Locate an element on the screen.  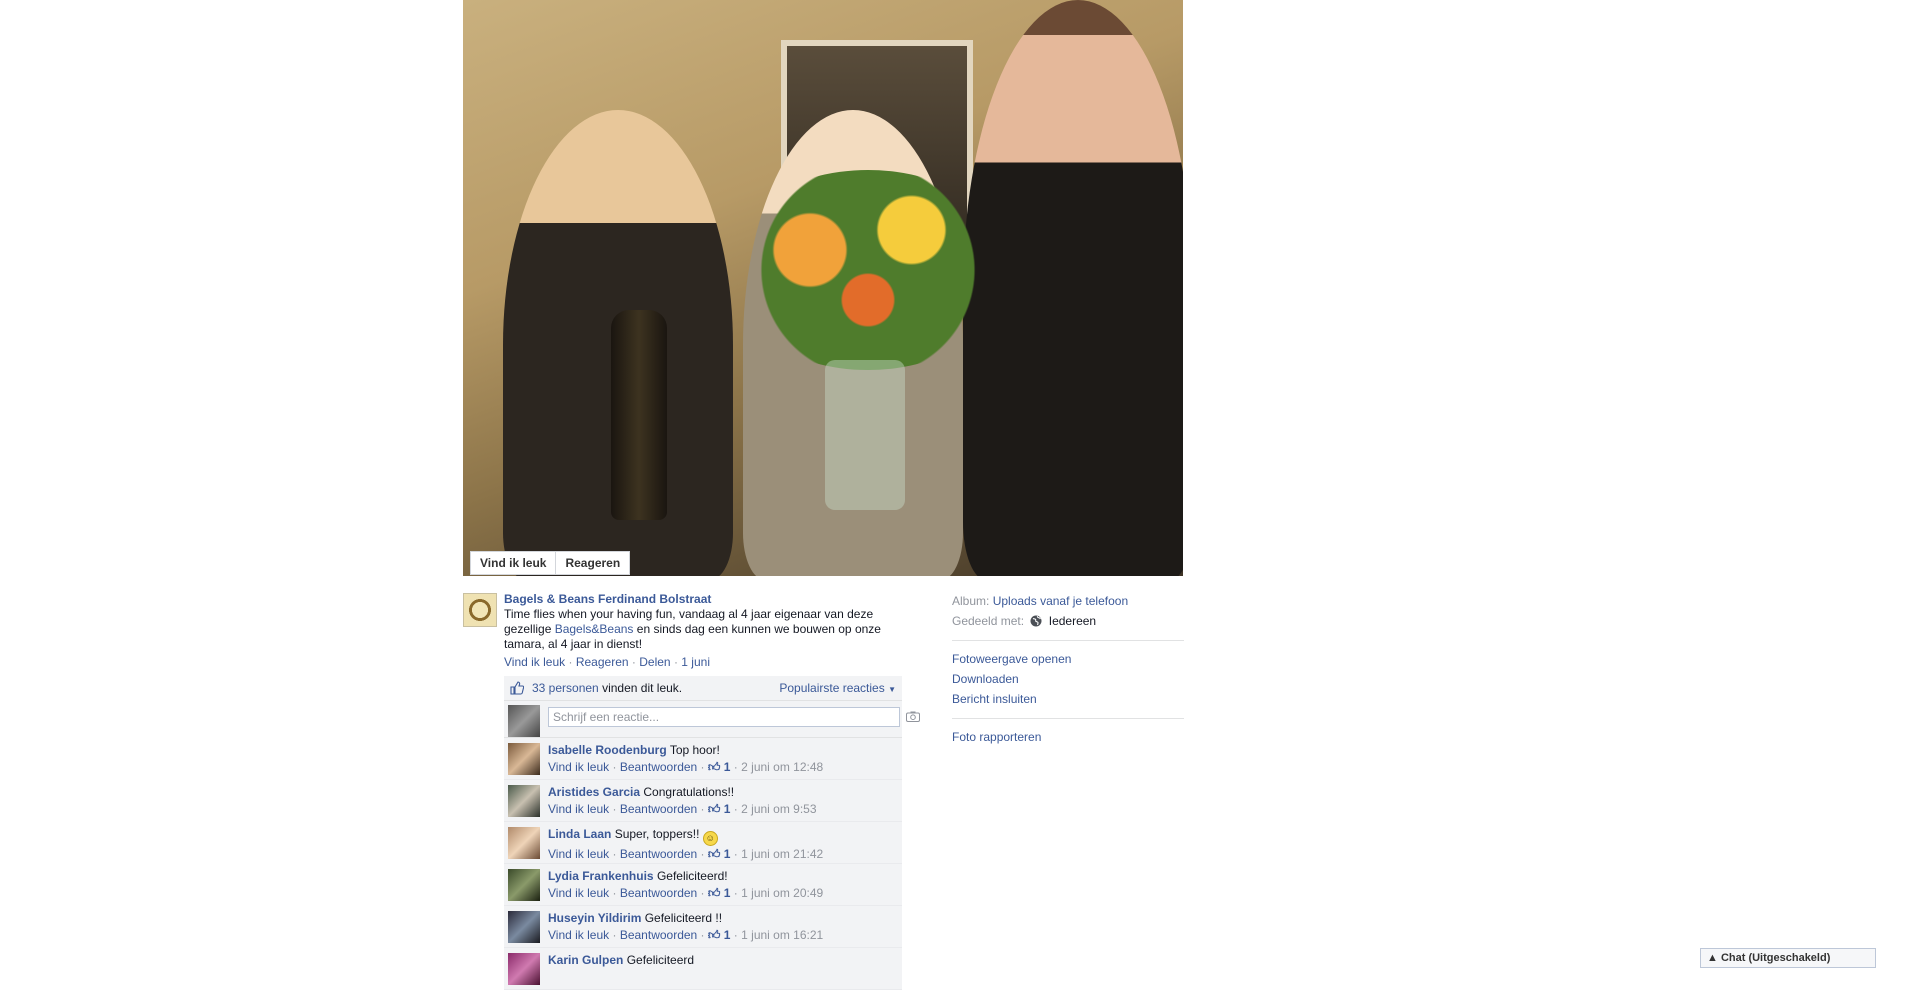
photo-flowers is located at coordinates (868, 270).